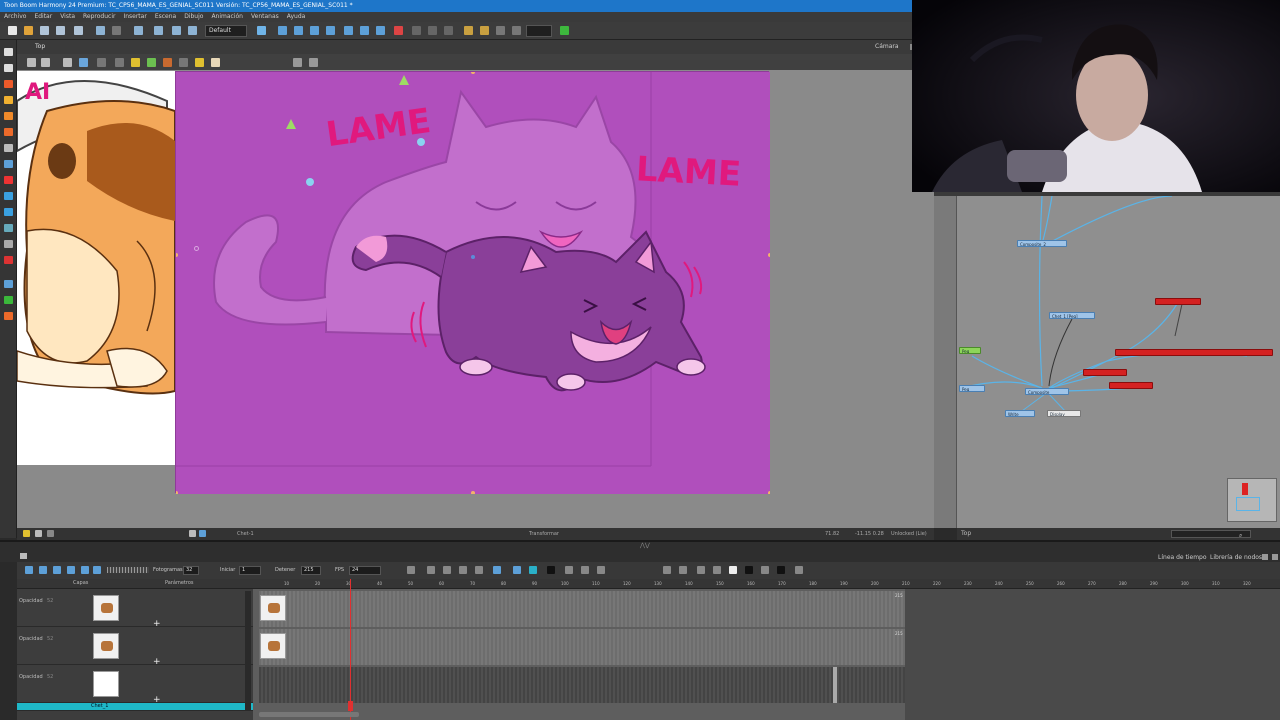 The width and height of the screenshot is (1280, 720). Describe the element at coordinates (516, 30) in the screenshot. I see `view-icon` at that location.